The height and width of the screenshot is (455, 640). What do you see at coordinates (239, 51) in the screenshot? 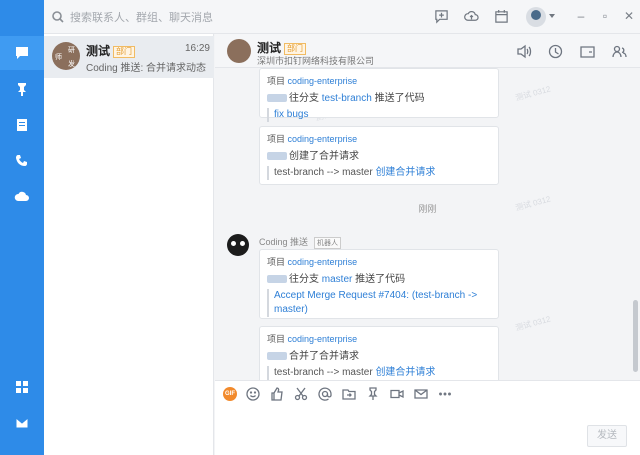
I see `chat-avatar` at bounding box center [239, 51].